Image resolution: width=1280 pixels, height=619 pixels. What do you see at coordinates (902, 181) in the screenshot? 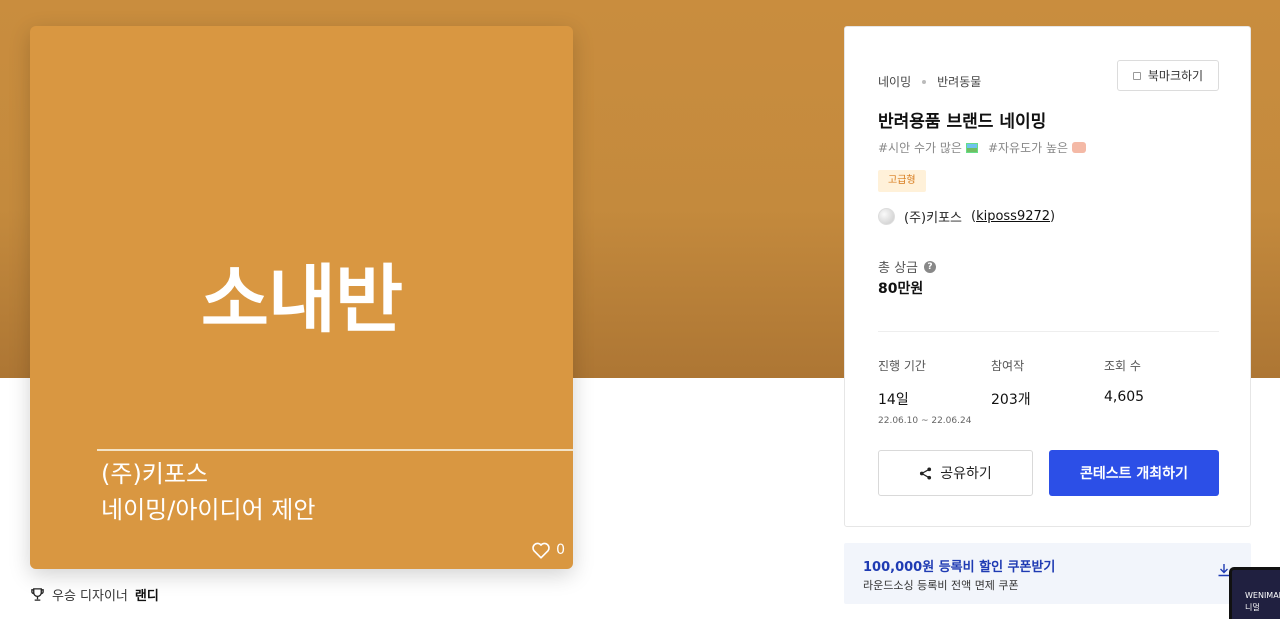
I see `tier-badge: 고급형` at bounding box center [902, 181].